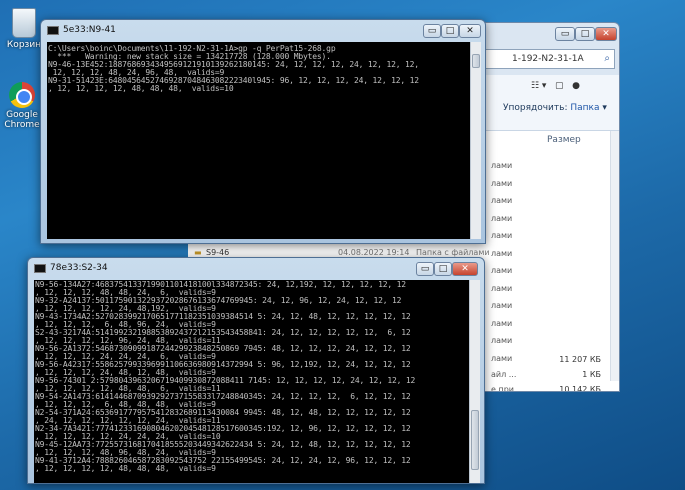  What do you see at coordinates (450, 31) in the screenshot?
I see `console-top-maximize-button: □` at bounding box center [450, 31].